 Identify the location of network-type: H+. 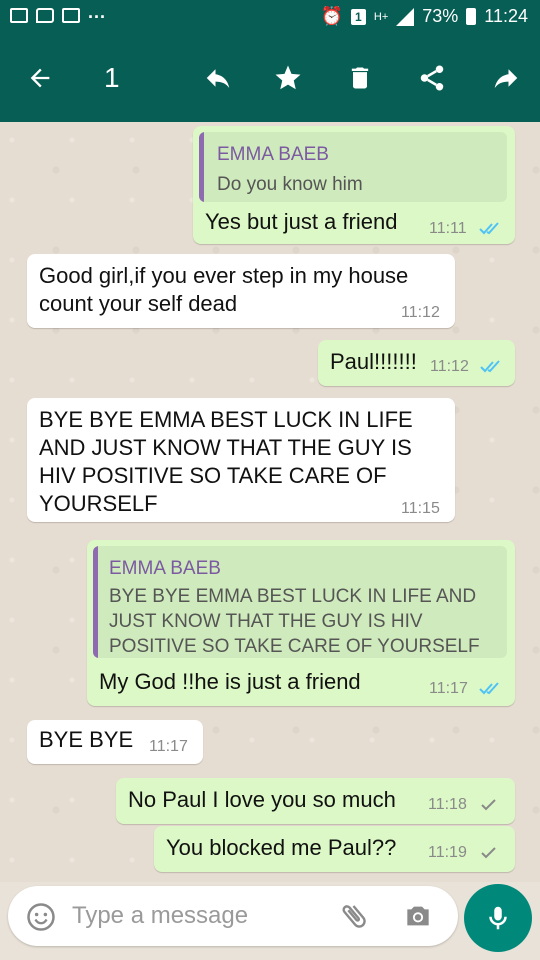
(381, 16).